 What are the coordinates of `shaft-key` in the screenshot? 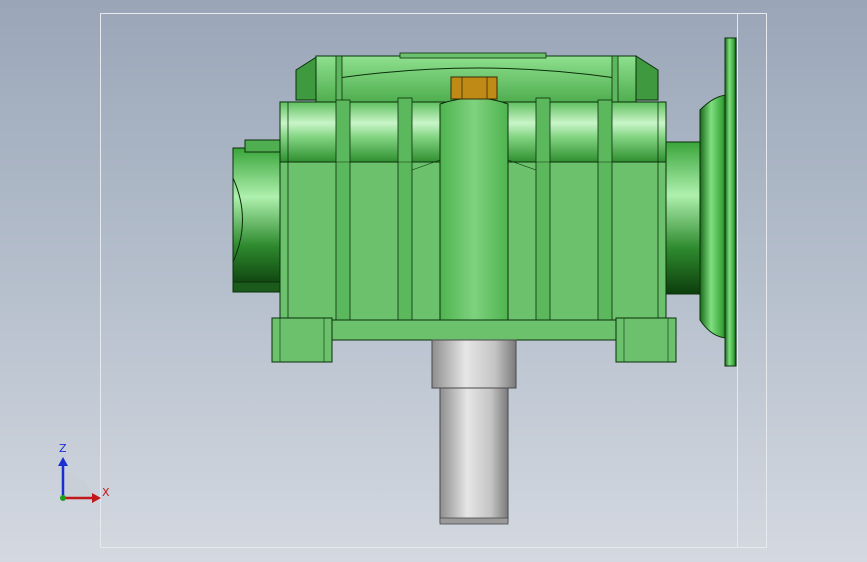 It's located at (474, 88).